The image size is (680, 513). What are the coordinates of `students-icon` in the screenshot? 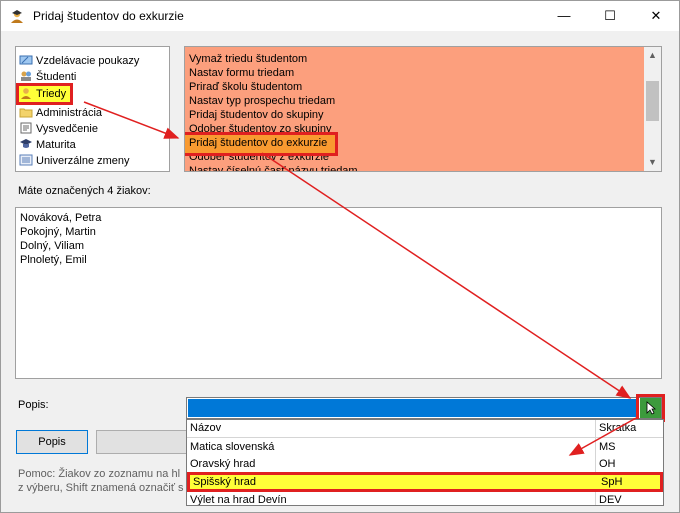 It's located at (26, 76).